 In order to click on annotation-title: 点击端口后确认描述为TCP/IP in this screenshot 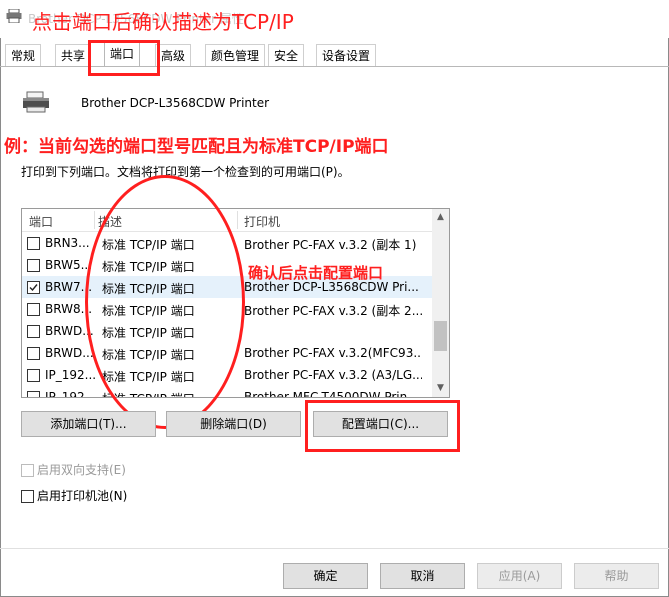, I will do `click(163, 22)`.